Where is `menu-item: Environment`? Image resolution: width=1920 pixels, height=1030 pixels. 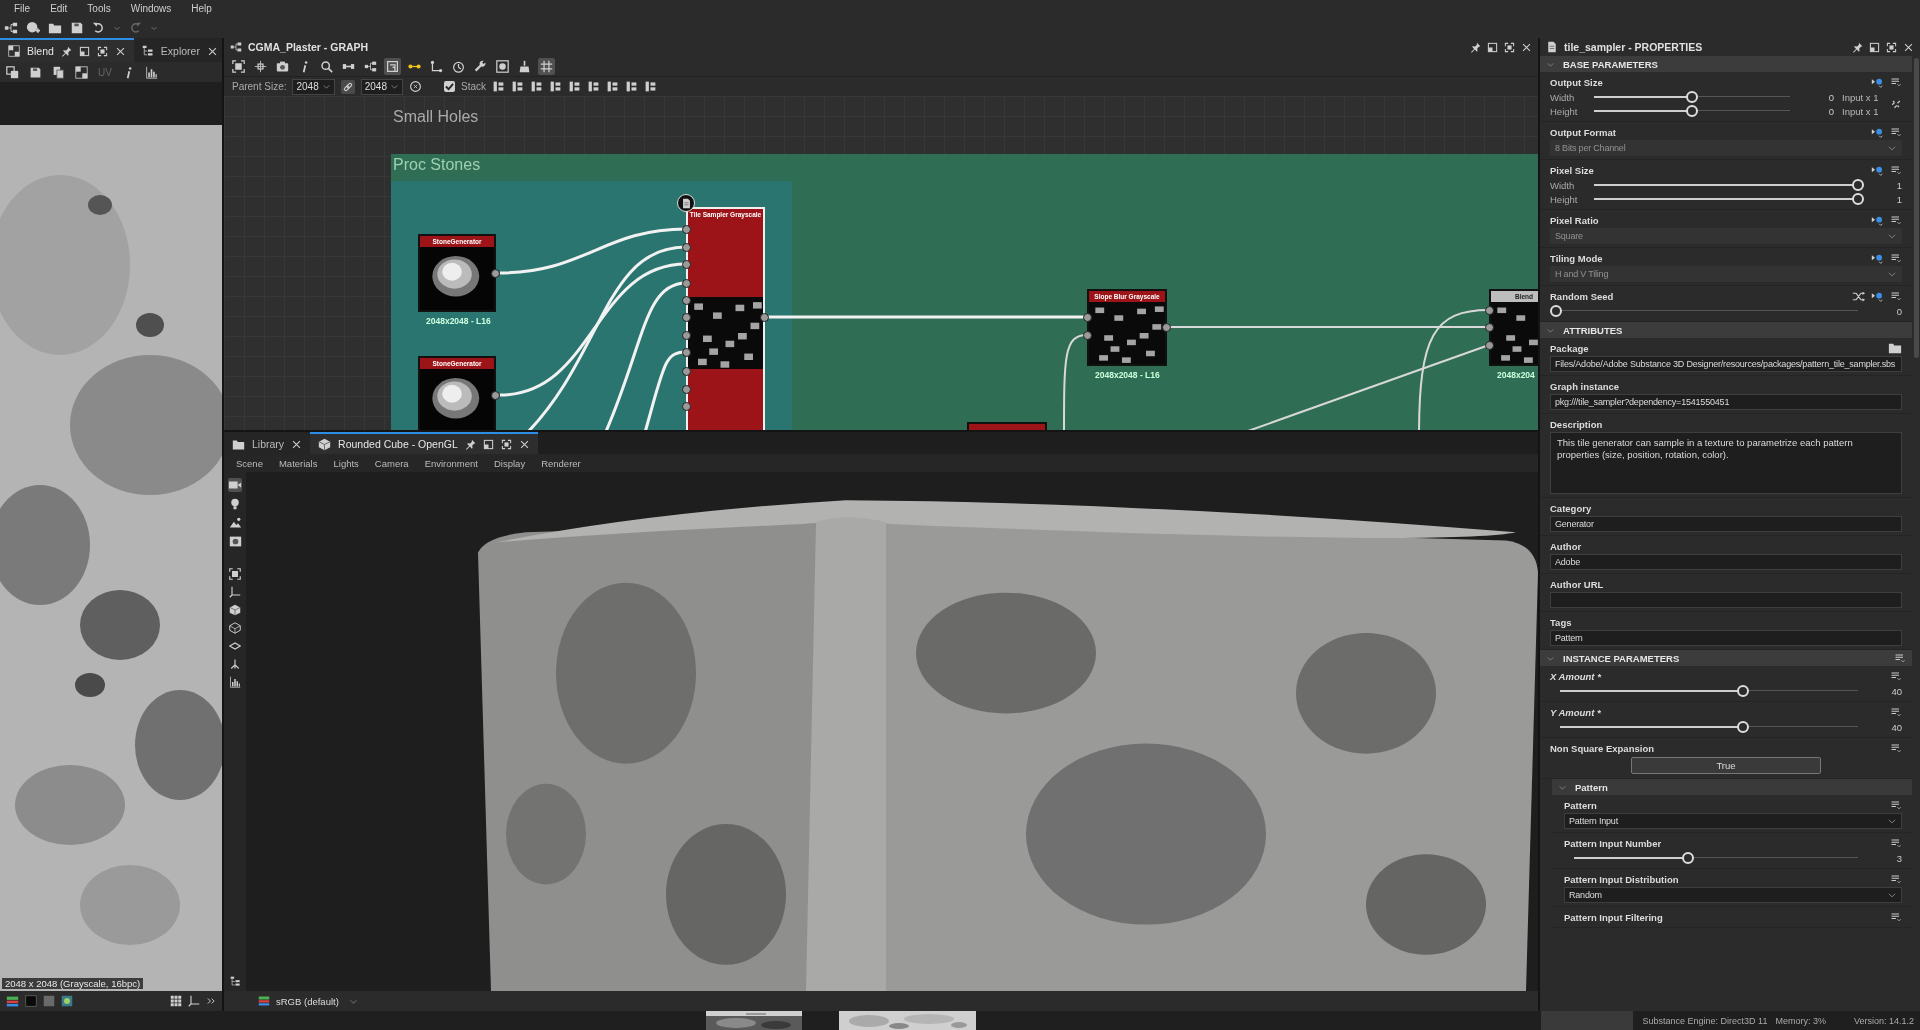 menu-item: Environment is located at coordinates (451, 463).